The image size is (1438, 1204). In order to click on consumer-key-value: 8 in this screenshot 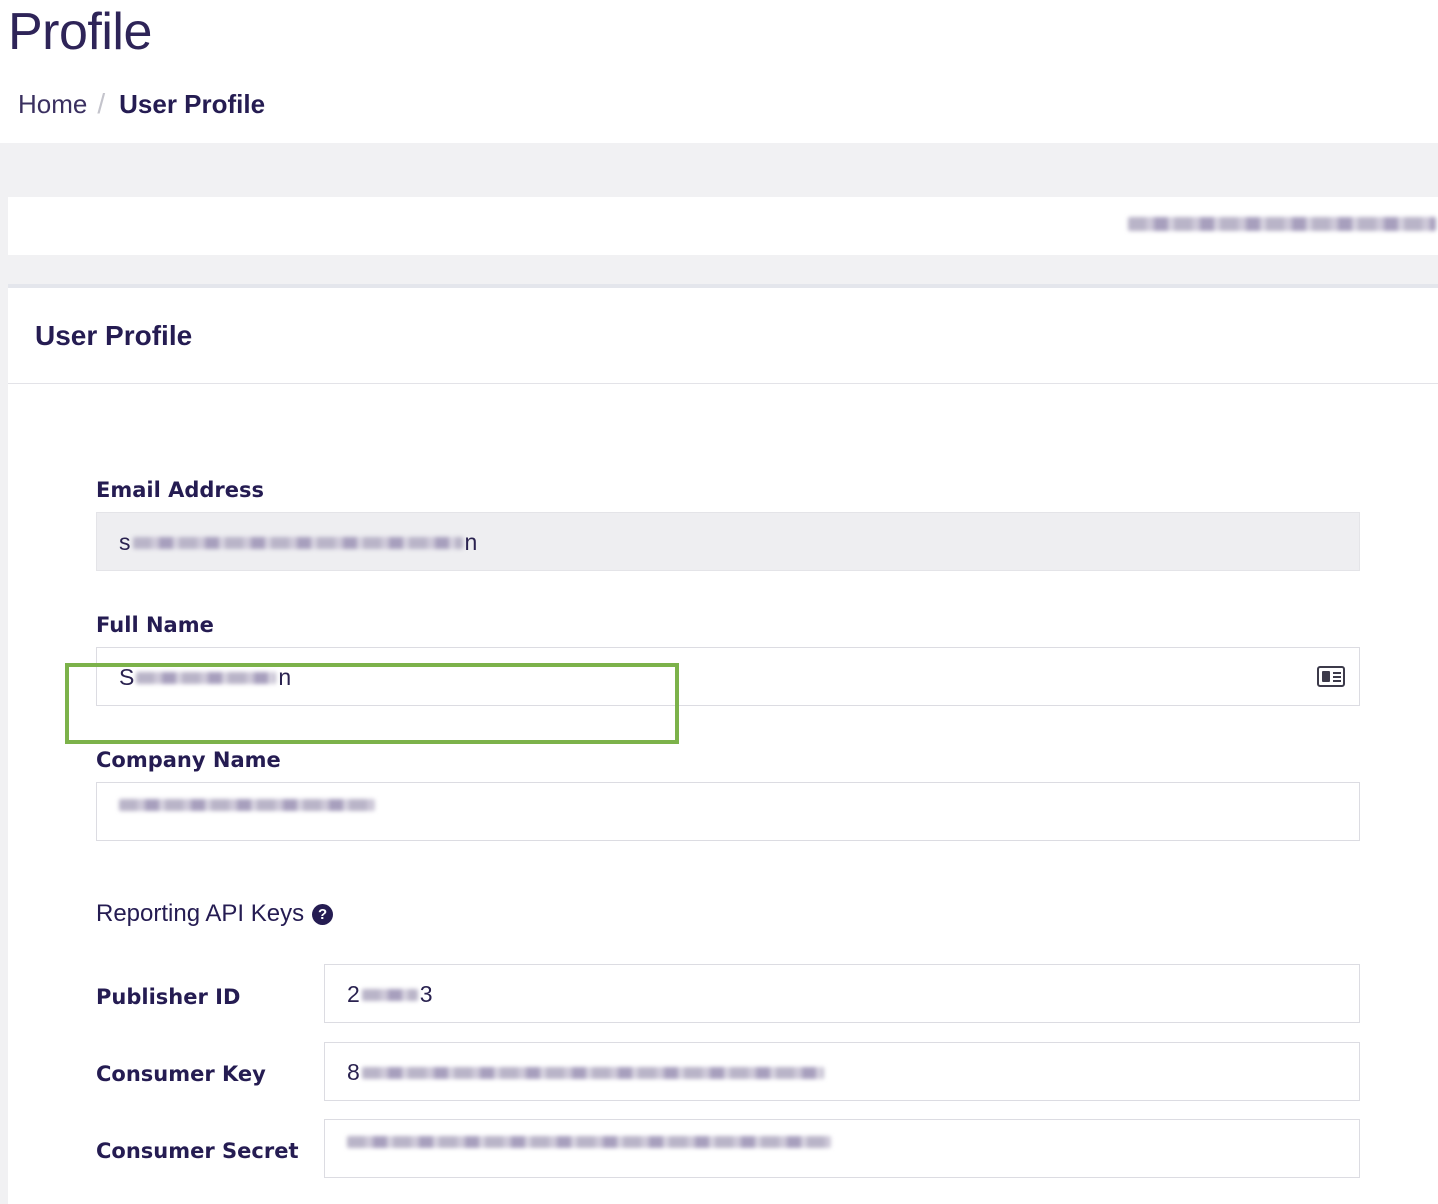, I will do `click(585, 1072)`.